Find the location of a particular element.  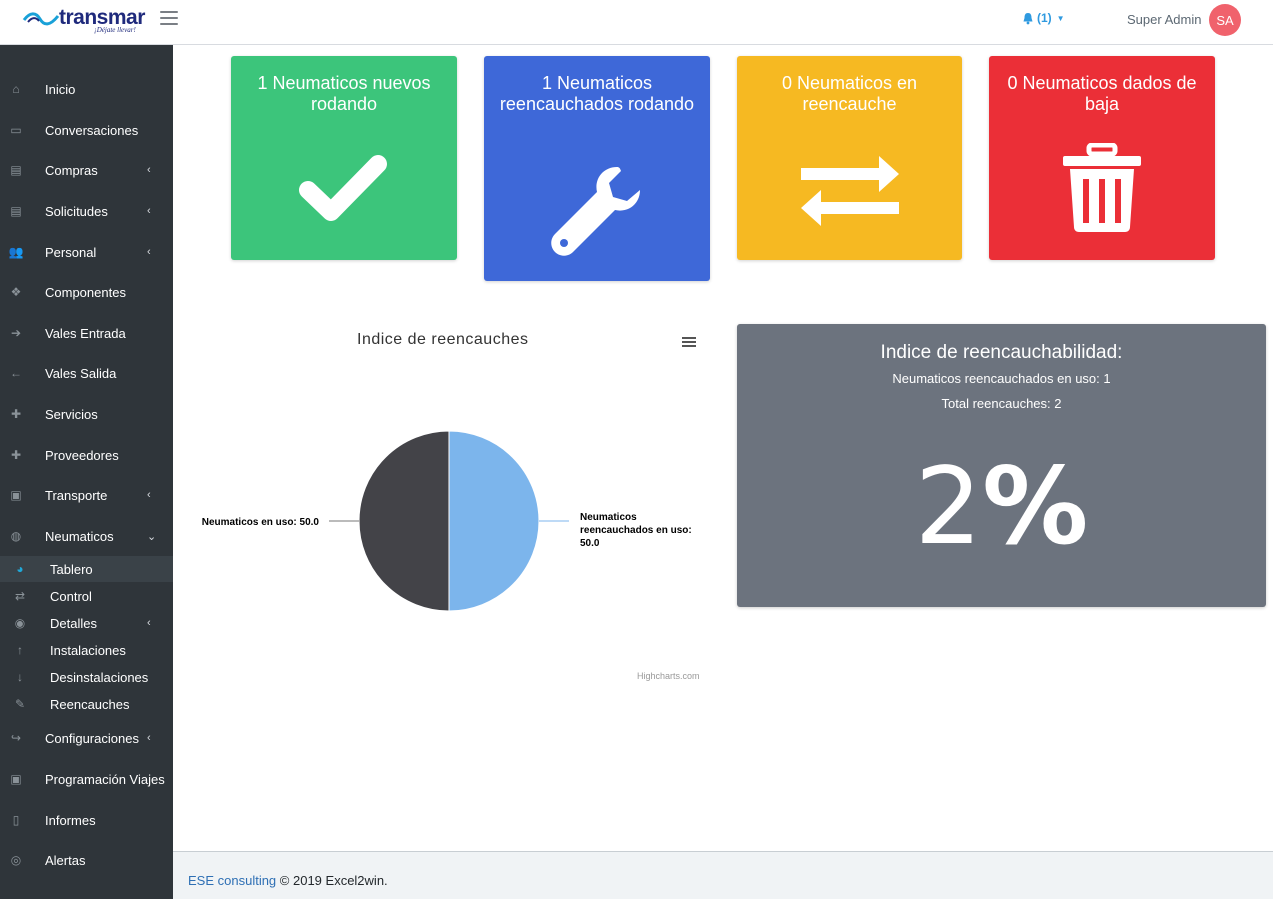

card-title: 1 Neumaticos nuevos rodando is located at coordinates (344, 93).